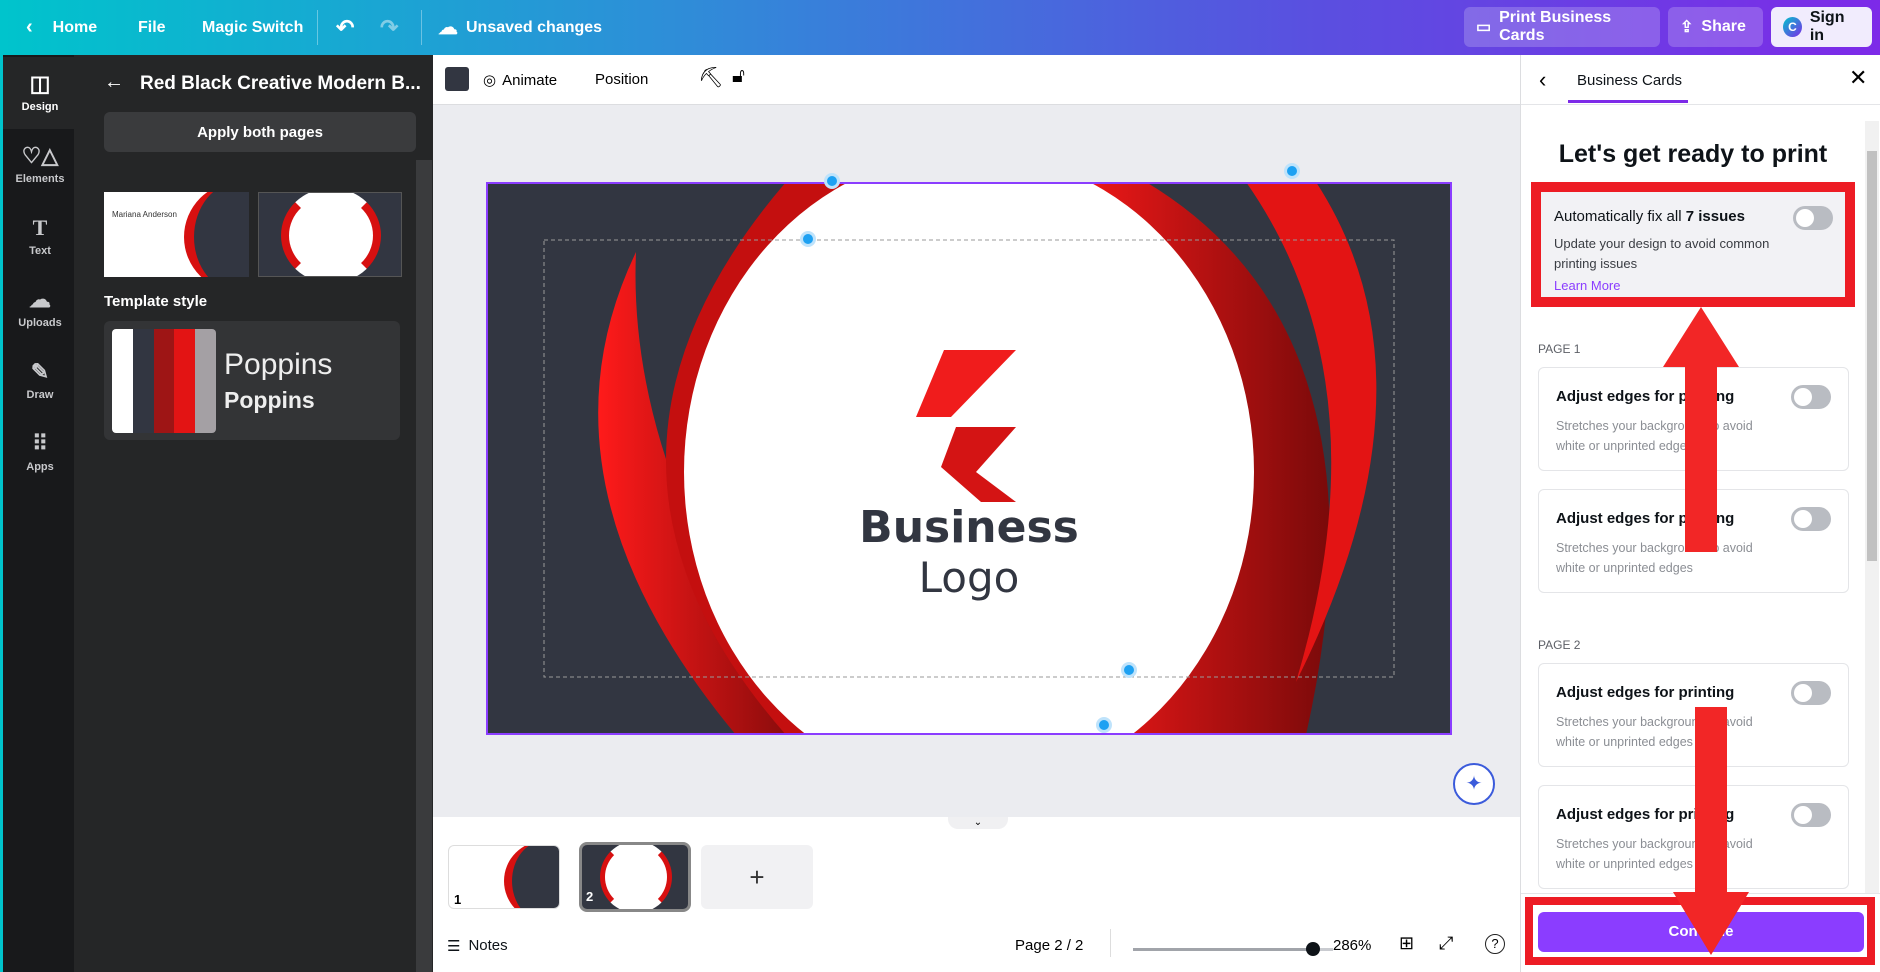  I want to click on zoom-slider-handle, so click(1313, 949).